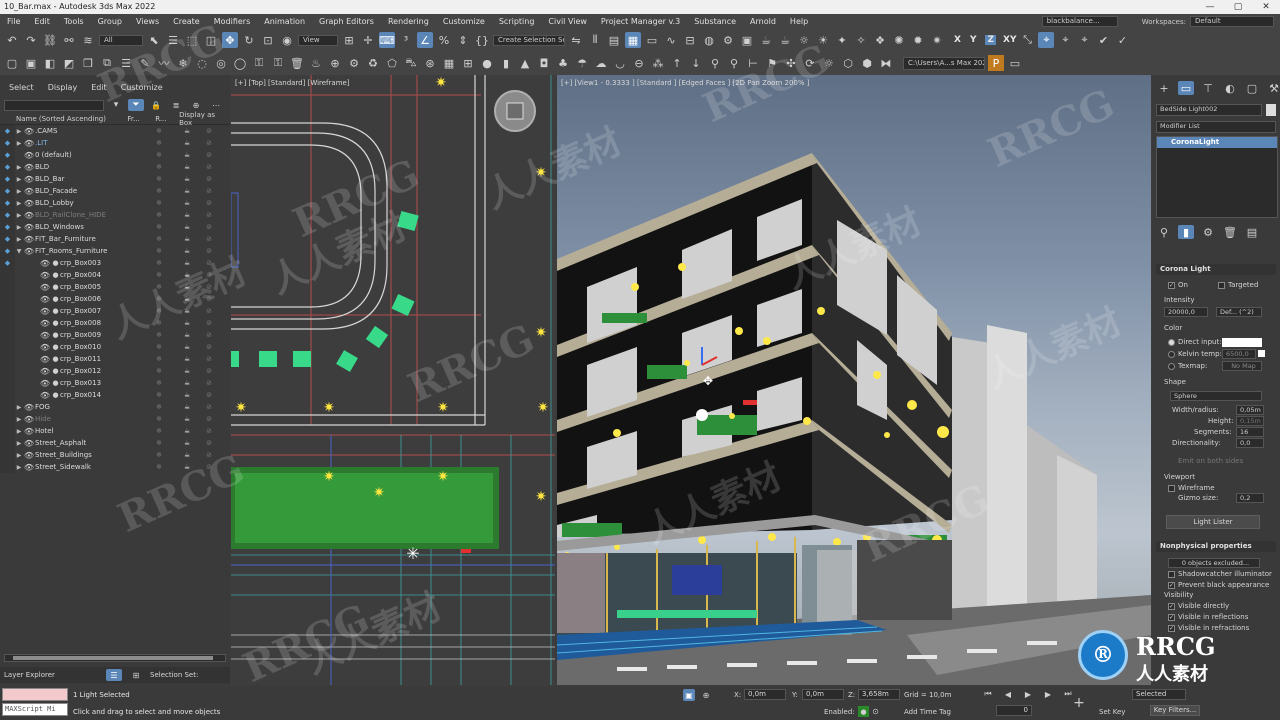 This screenshot has height=720, width=1280. What do you see at coordinates (115, 227) in the screenshot?
I see `layer-row: ◆ ▶ 👁 BLD_Windows ❄ ☕ ⊘` at bounding box center [115, 227].